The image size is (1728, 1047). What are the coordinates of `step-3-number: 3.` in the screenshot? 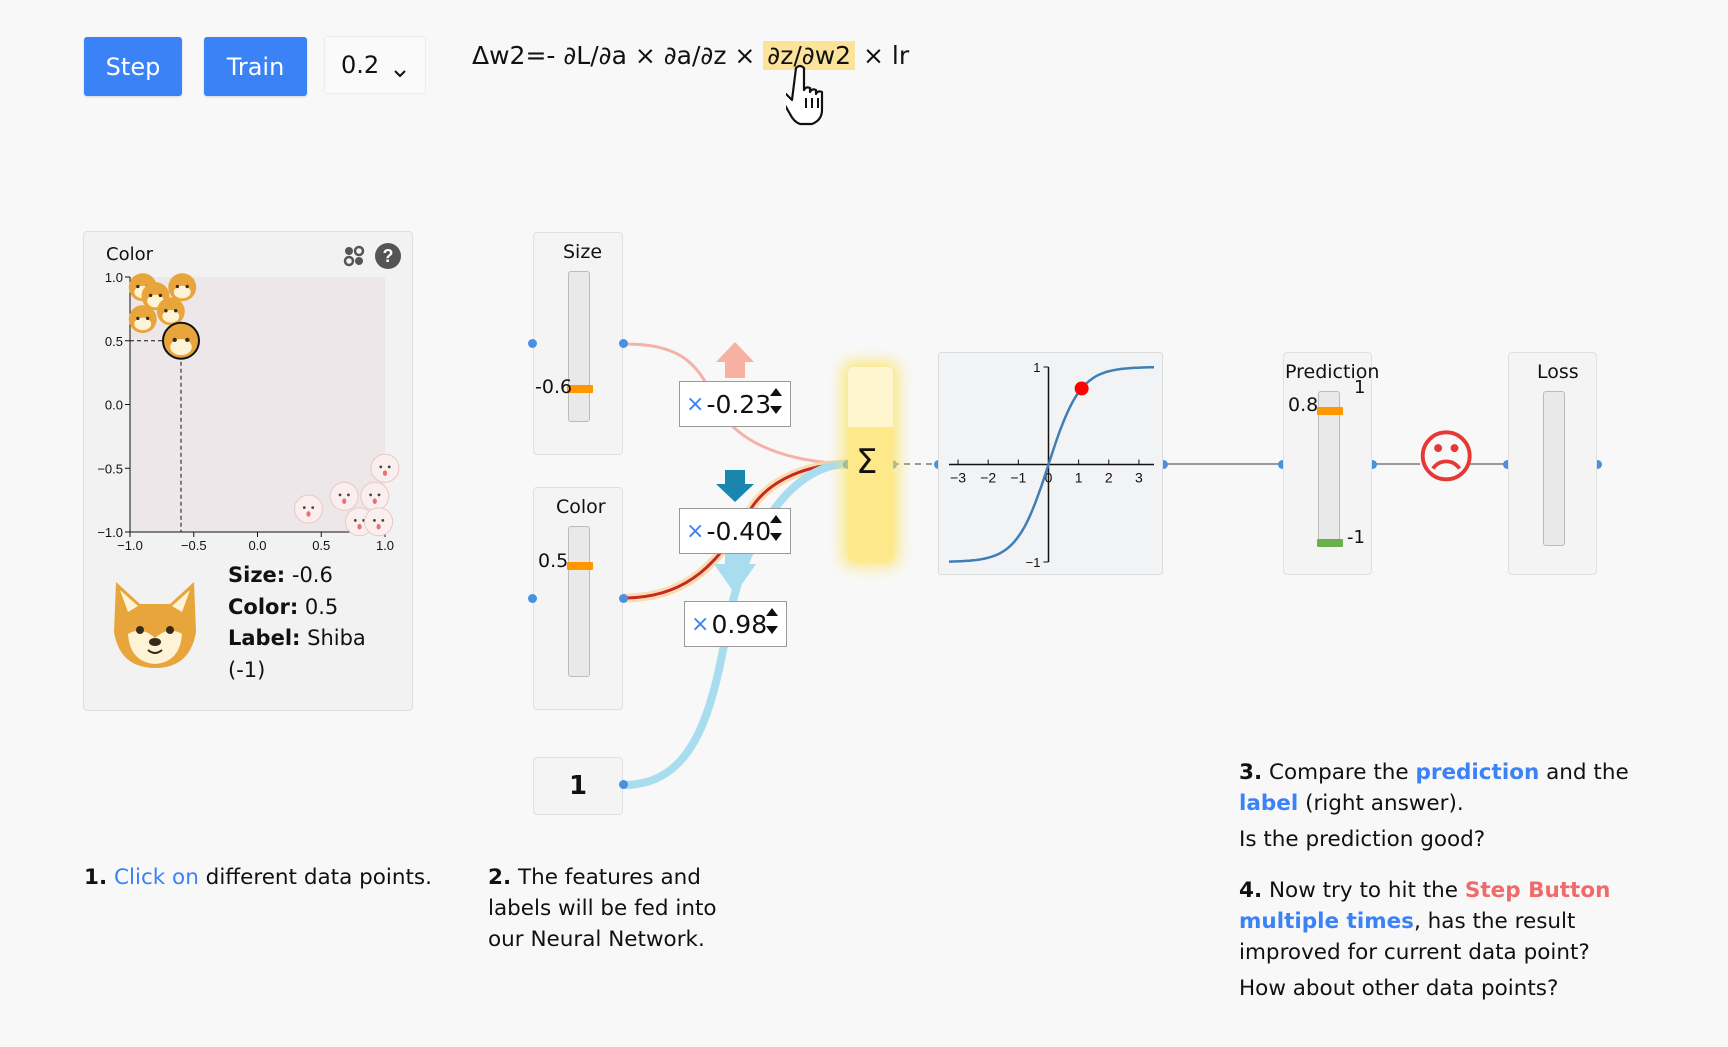 It's located at (1251, 772).